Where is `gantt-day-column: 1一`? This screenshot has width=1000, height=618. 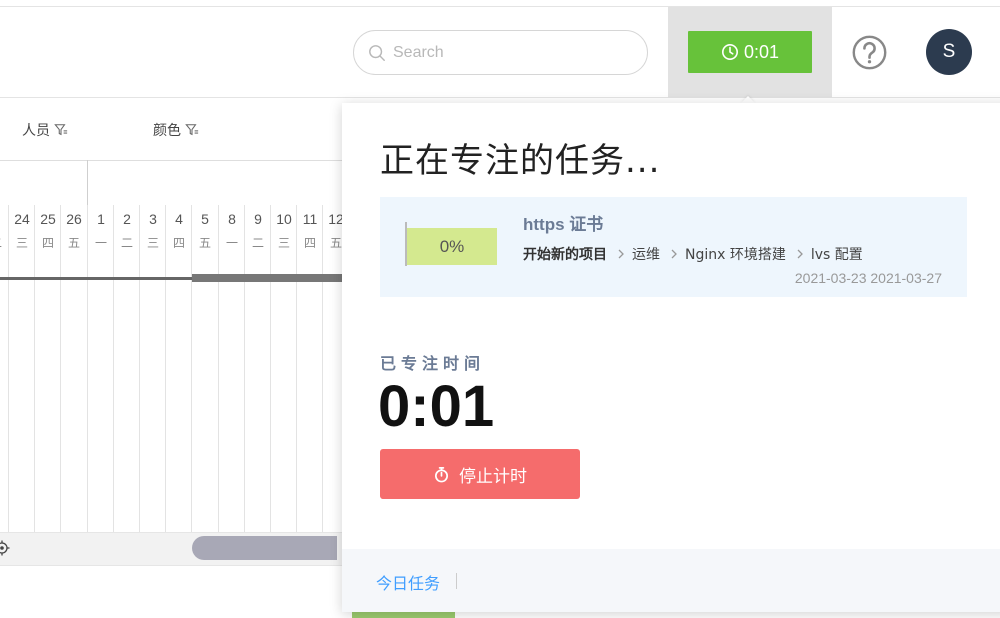
gantt-day-column: 1一 is located at coordinates (100, 370).